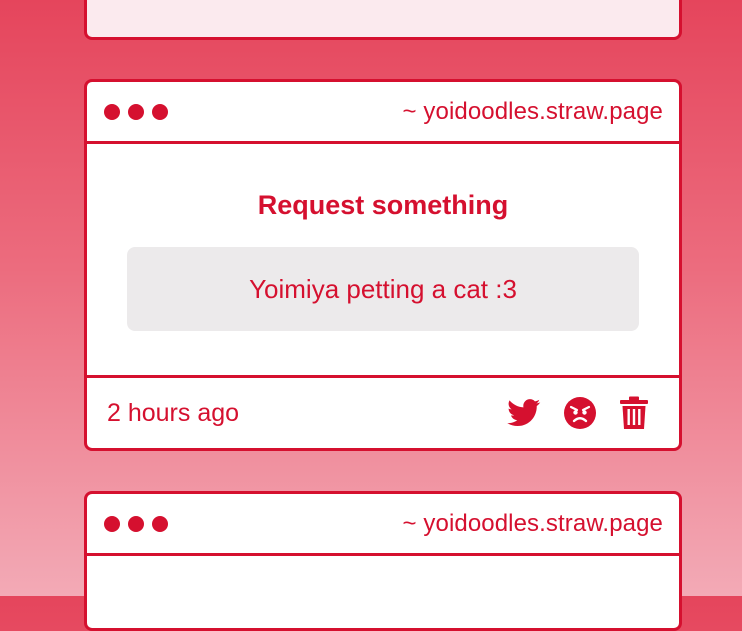 The width and height of the screenshot is (742, 631). Describe the element at coordinates (383, 20) in the screenshot. I see `previous-card` at that location.